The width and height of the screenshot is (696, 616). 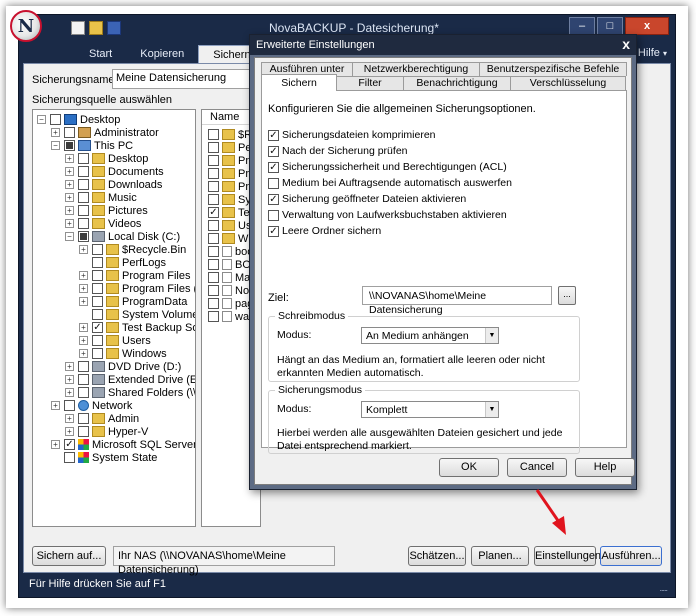 What do you see at coordinates (91, 405) in the screenshot?
I see `tree-item: + Network` at bounding box center [91, 405].